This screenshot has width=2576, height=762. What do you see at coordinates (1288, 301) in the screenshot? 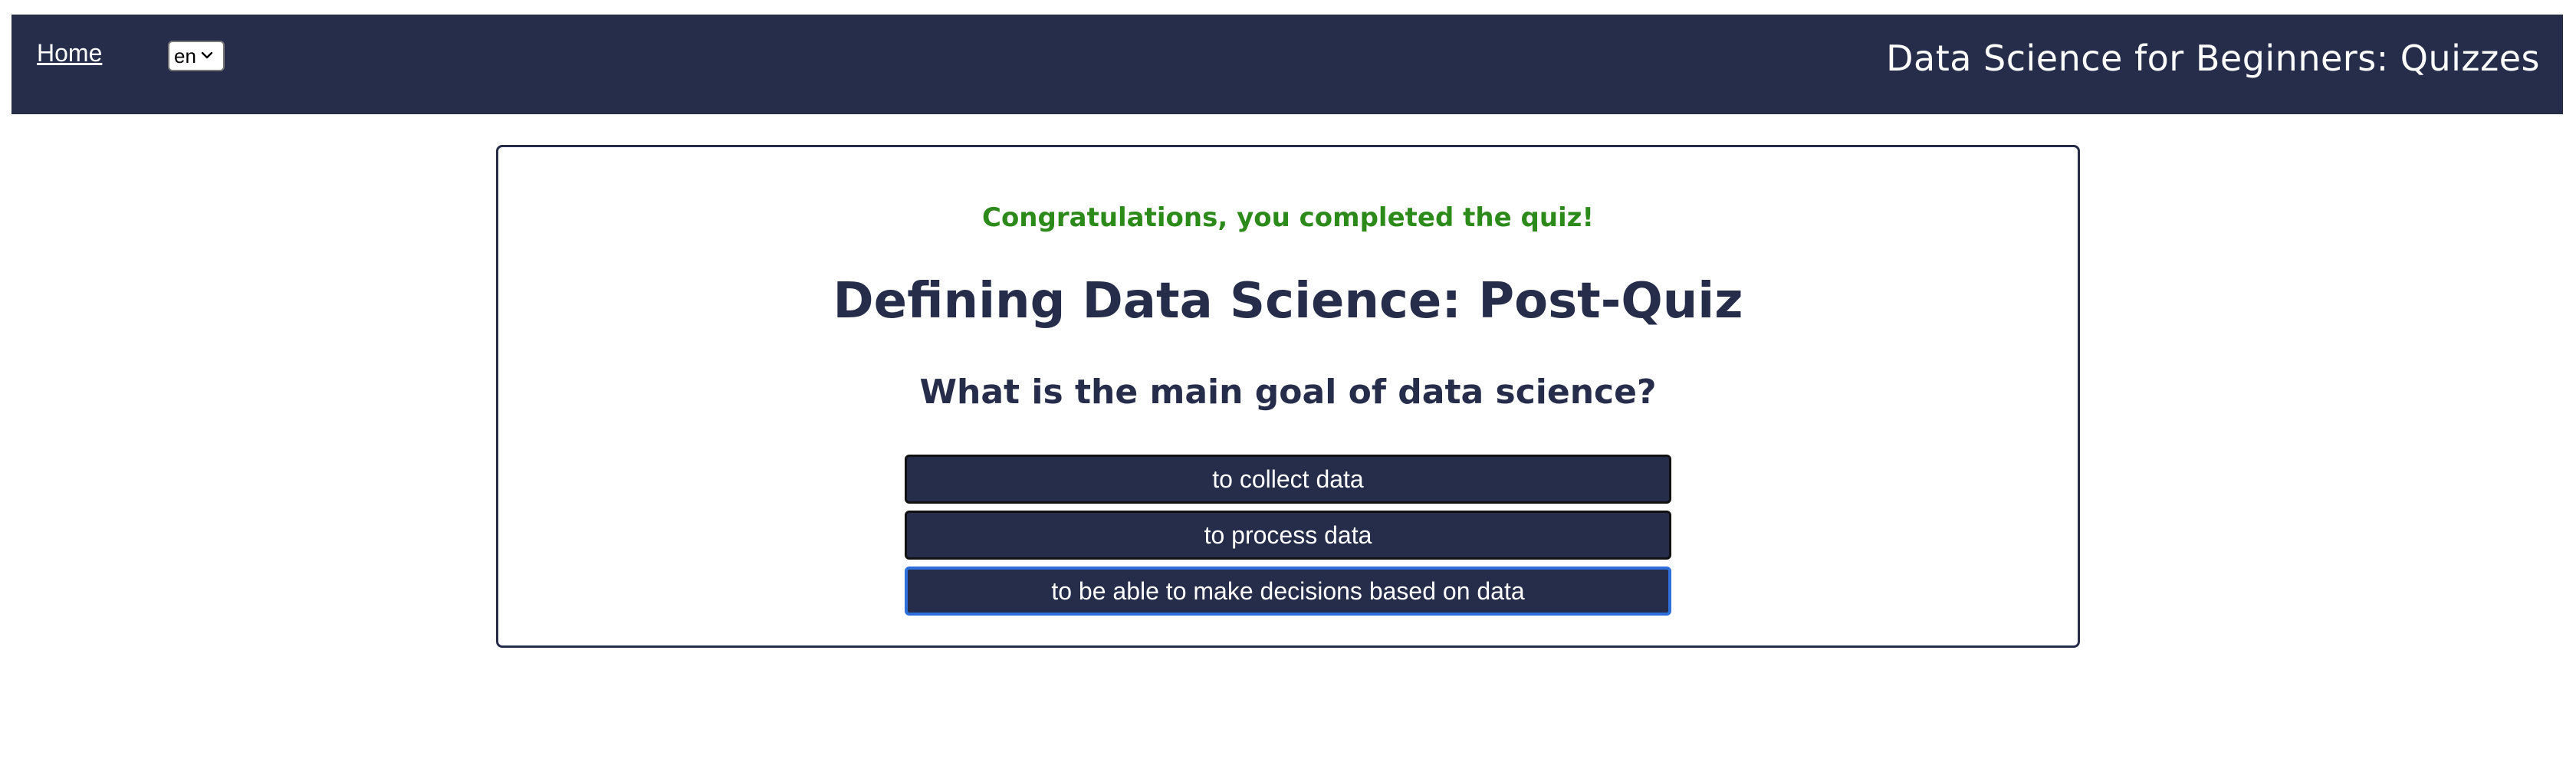
I see `quiz-title: Defining Data Science: Post-Quiz` at bounding box center [1288, 301].